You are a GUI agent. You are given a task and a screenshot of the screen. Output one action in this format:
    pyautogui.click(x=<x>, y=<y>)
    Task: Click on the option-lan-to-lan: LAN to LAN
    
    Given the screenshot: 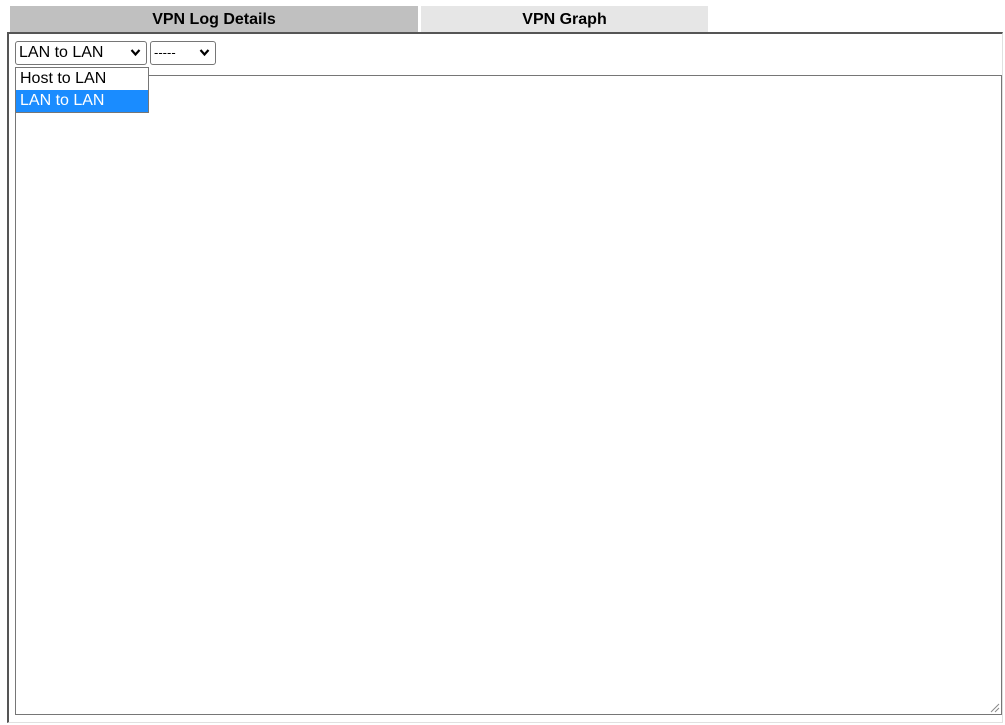 What is the action you would take?
    pyautogui.click(x=82, y=101)
    